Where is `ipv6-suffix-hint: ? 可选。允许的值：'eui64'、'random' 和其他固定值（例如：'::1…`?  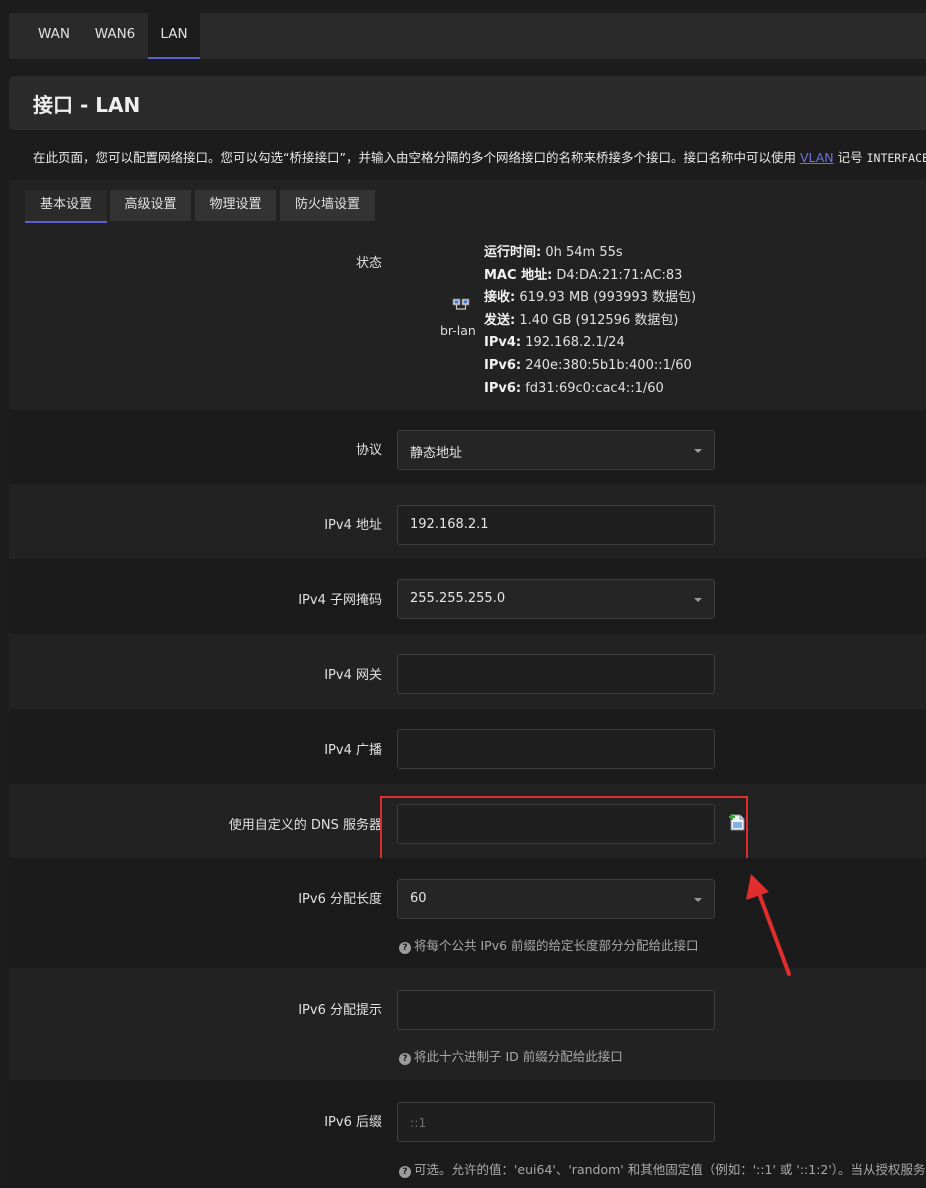 ipv6-suffix-hint: ? 可选。允许的值：'eui64'、'random' 和其他固定值（例如：'::1… is located at coordinates (662, 1168).